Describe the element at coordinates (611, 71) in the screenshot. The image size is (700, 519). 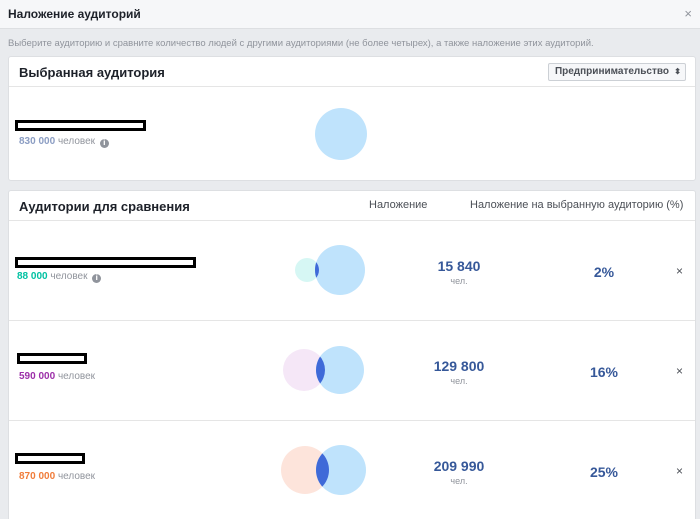
I see `audience-dropdown-value: Предпринимательство` at that location.